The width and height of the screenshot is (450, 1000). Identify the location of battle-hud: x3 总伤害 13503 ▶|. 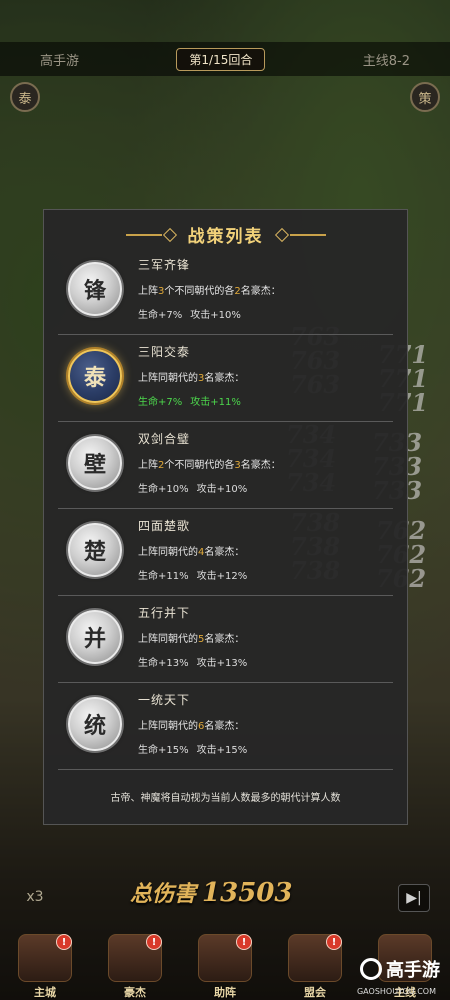
(225, 895).